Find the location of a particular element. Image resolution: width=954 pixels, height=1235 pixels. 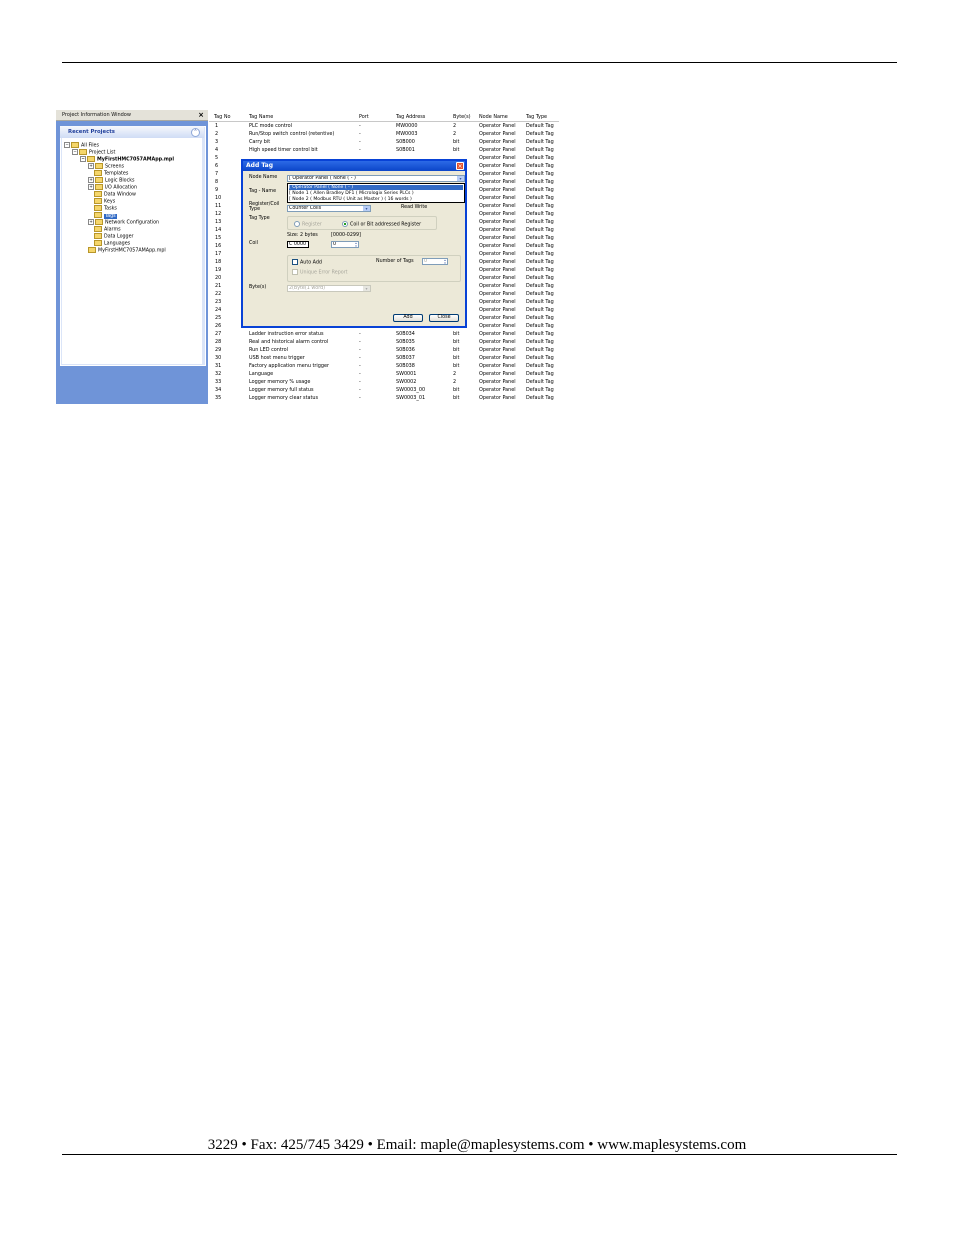

node-name-select: [ Operator Panel ( None ( - ) ▾ is located at coordinates (376, 178).